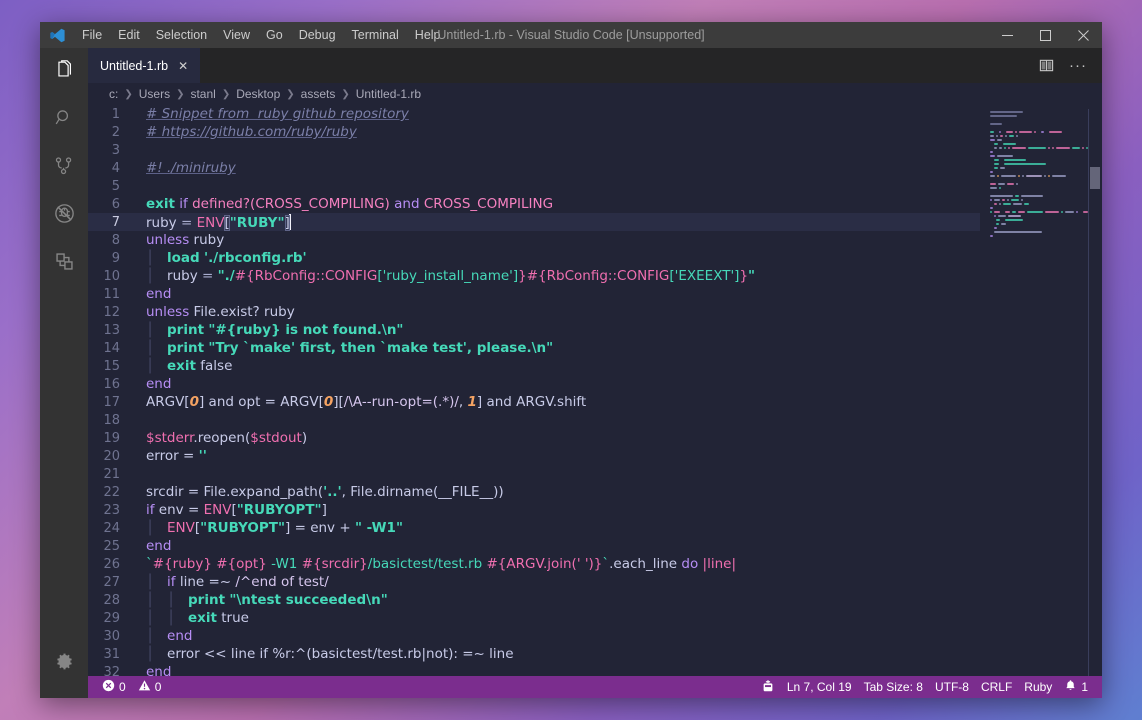  I want to click on window-controls, so click(1045, 35).